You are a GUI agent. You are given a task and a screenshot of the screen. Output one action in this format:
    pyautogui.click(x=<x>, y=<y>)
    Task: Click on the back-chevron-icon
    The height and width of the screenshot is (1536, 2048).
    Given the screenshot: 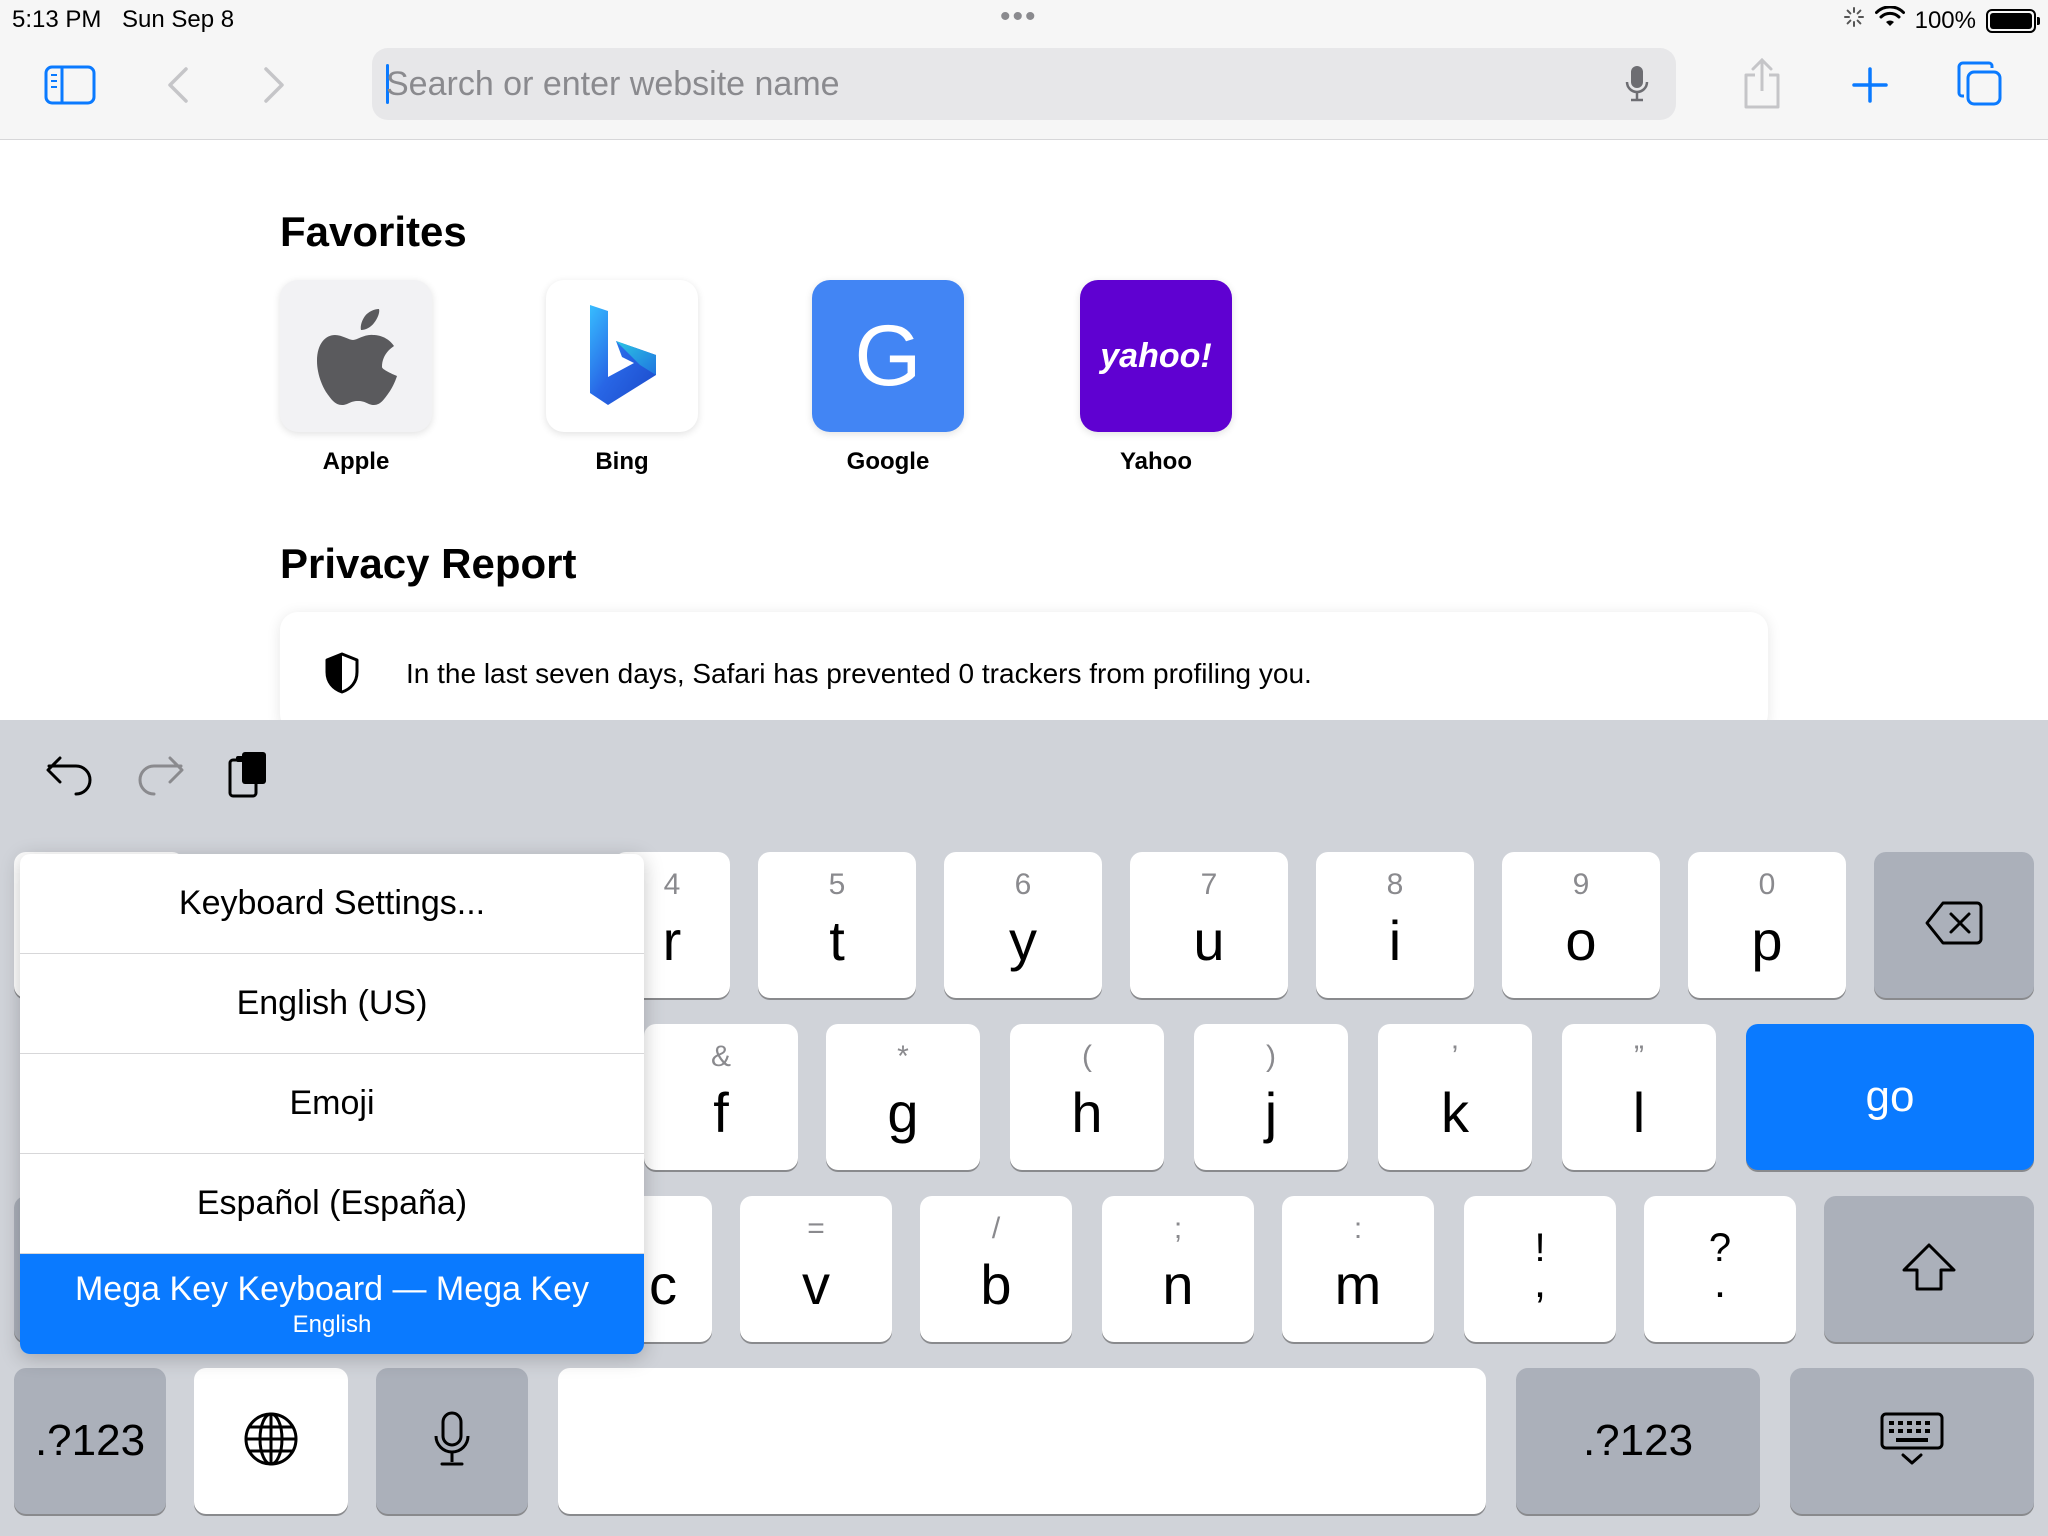 What is the action you would take?
    pyautogui.click(x=178, y=85)
    